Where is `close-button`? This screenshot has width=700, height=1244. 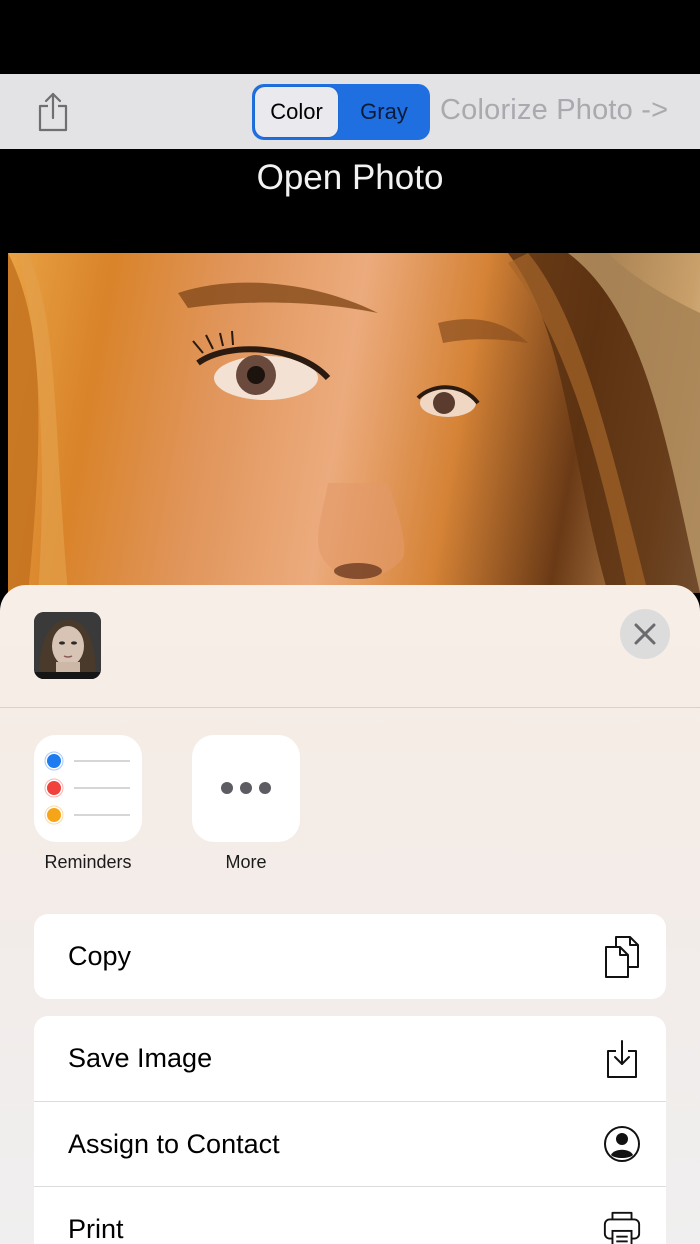 close-button is located at coordinates (645, 634).